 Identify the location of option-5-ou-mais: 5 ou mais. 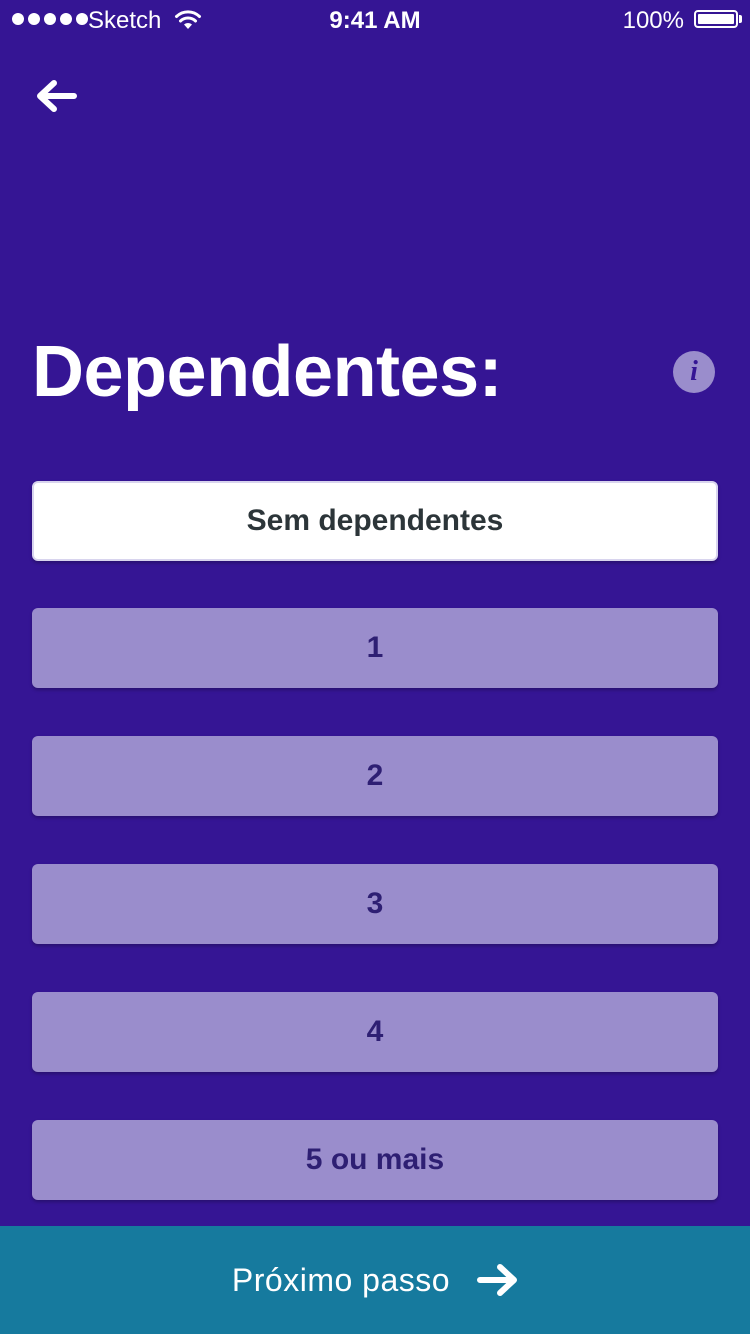
(375, 1160).